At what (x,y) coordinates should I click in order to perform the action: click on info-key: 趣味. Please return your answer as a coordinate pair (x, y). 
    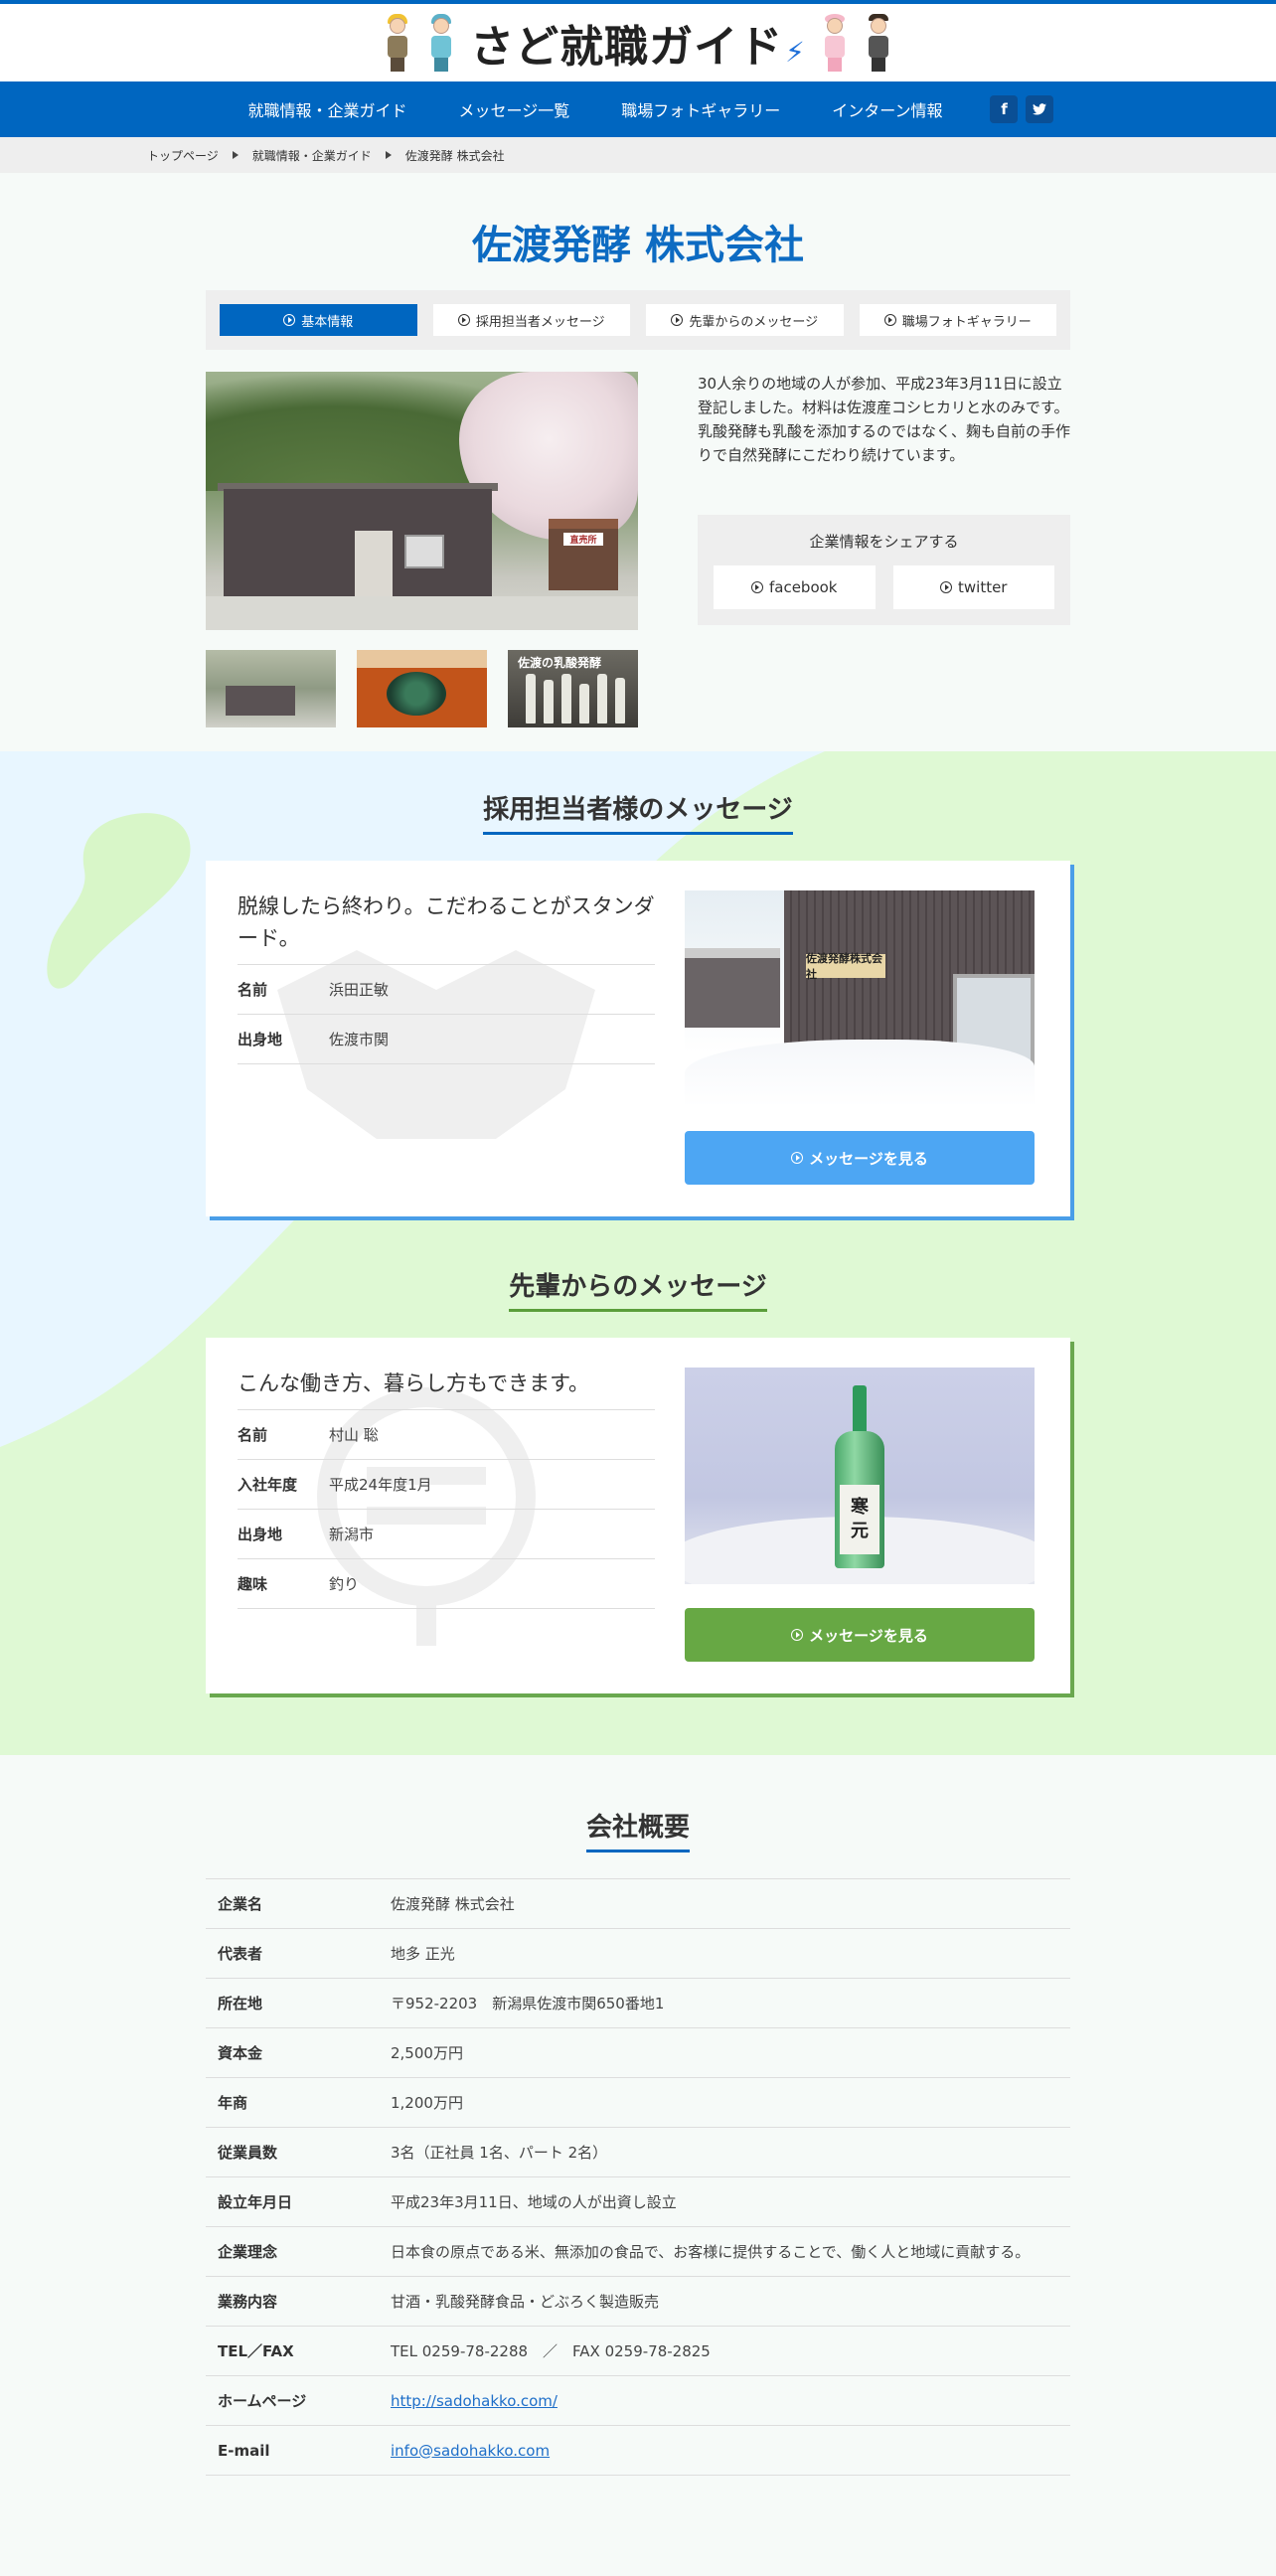
    Looking at the image, I should click on (253, 1584).